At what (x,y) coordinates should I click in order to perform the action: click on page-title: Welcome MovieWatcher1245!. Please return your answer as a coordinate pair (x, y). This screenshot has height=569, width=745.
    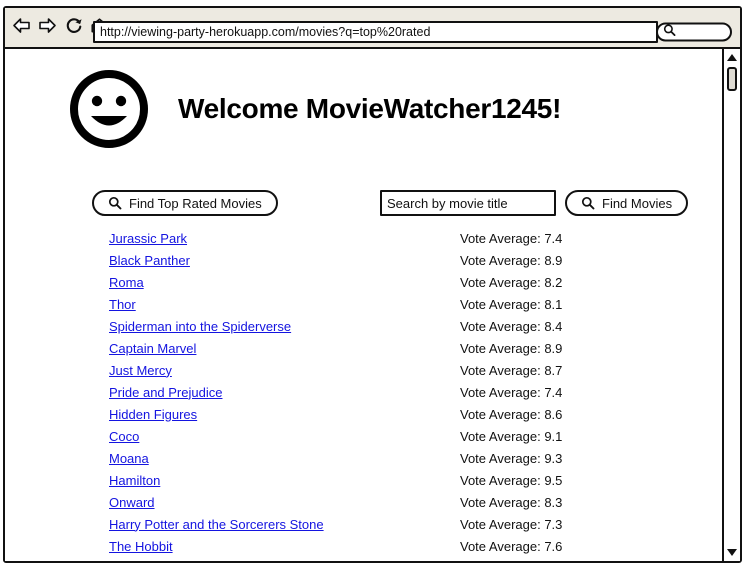
    Looking at the image, I should click on (370, 108).